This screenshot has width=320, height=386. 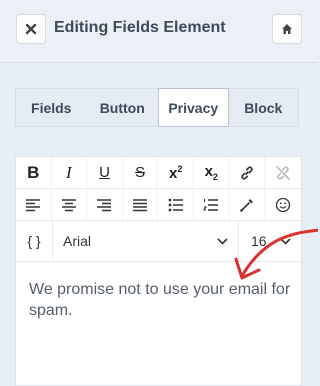 I want to click on strikethrough-button: S, so click(x=141, y=172).